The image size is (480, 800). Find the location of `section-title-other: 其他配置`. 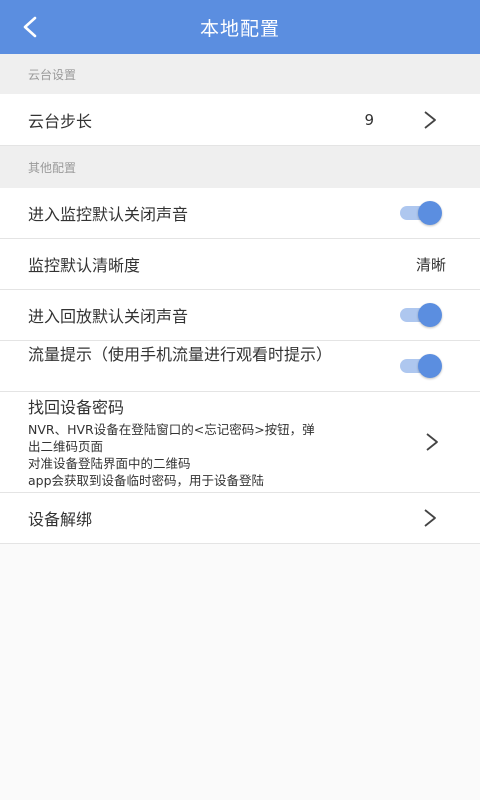

section-title-other: 其他配置 is located at coordinates (52, 167).